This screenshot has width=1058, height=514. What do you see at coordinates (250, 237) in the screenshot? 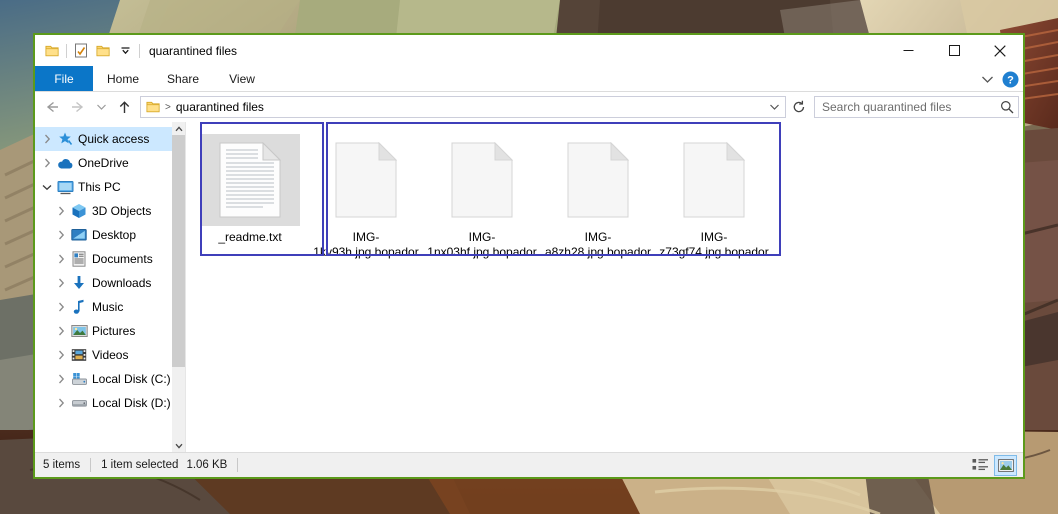
I see `file-name: _readme.txt` at bounding box center [250, 237].